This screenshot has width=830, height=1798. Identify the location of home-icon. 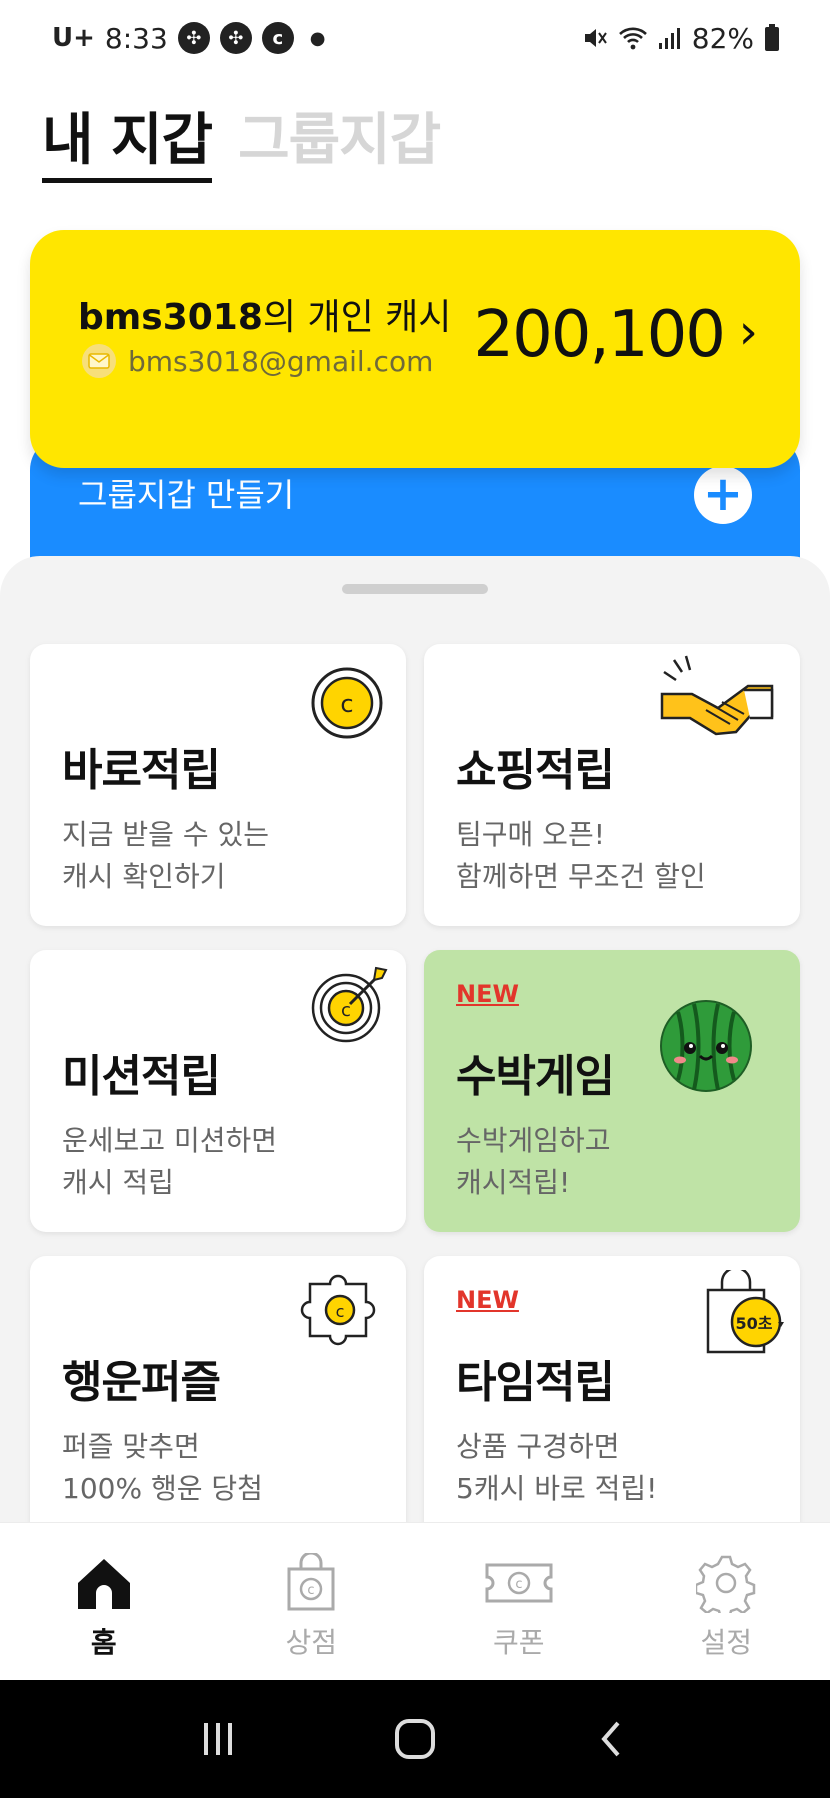
(103, 1584).